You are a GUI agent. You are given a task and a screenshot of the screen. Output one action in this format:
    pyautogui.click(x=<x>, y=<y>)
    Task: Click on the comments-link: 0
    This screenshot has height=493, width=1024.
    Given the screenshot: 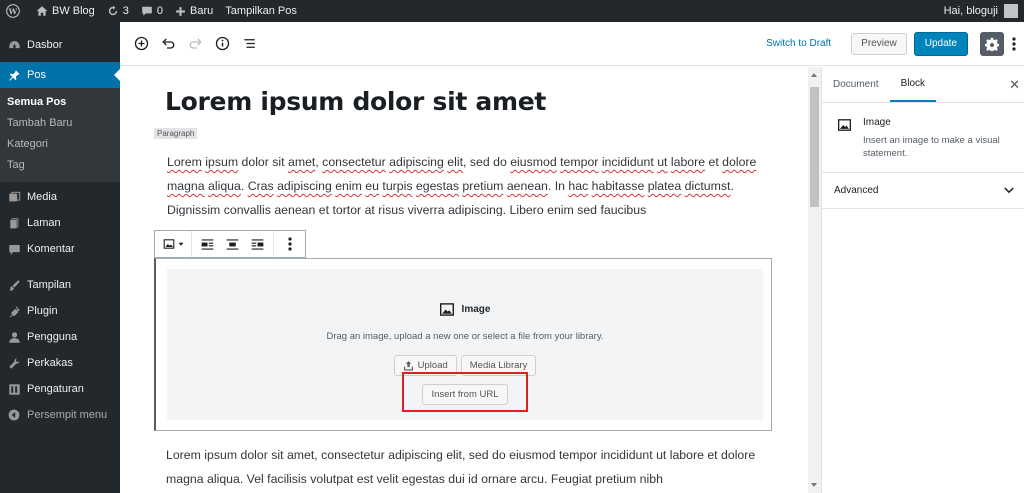 What is the action you would take?
    pyautogui.click(x=152, y=11)
    